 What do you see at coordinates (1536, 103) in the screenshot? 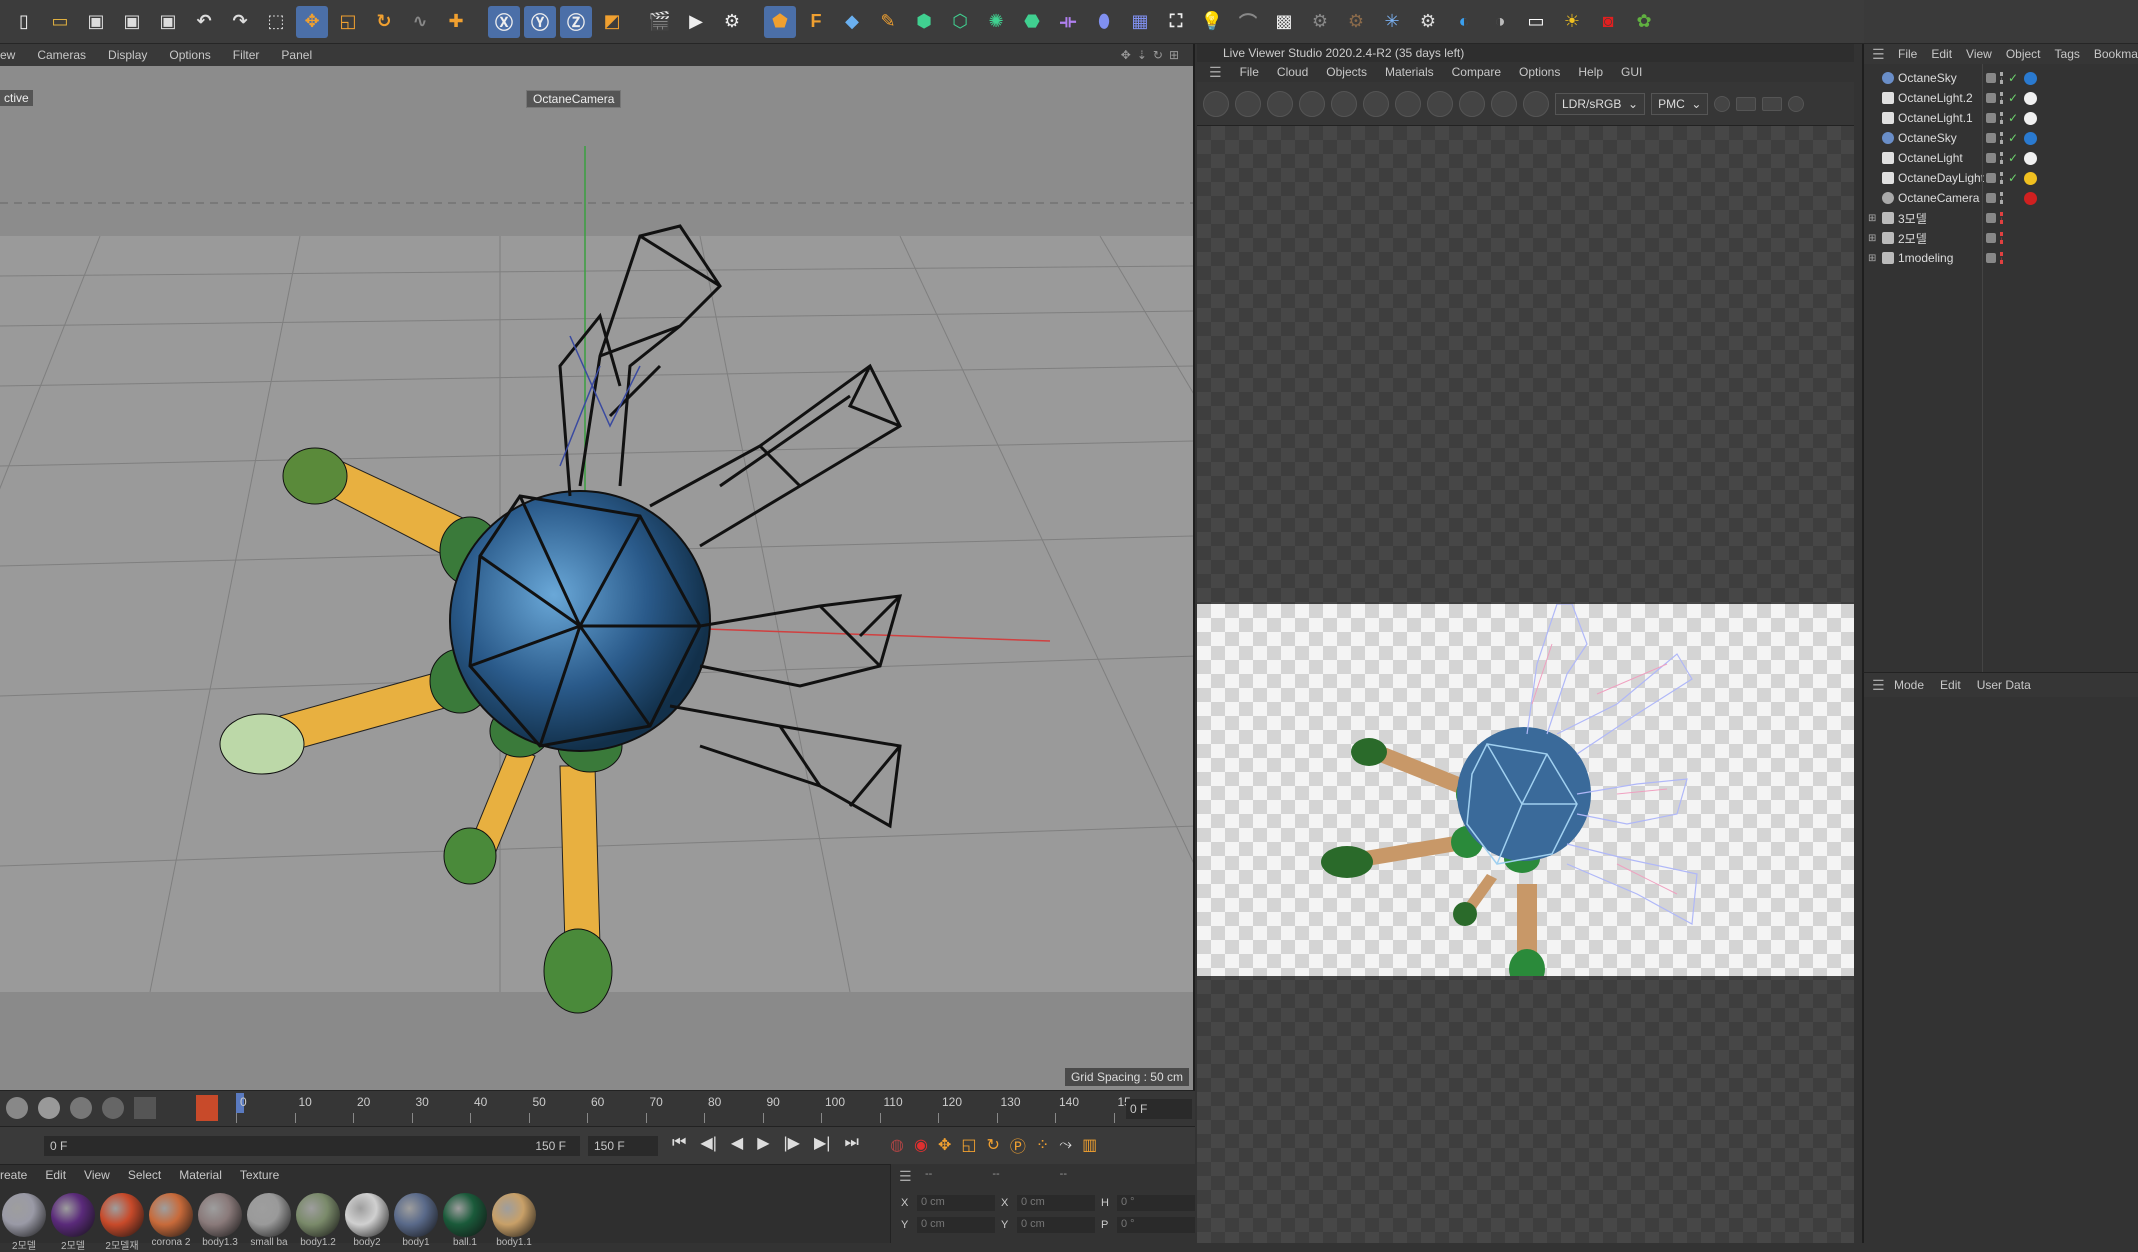
I see `lv-home-icon` at bounding box center [1536, 103].